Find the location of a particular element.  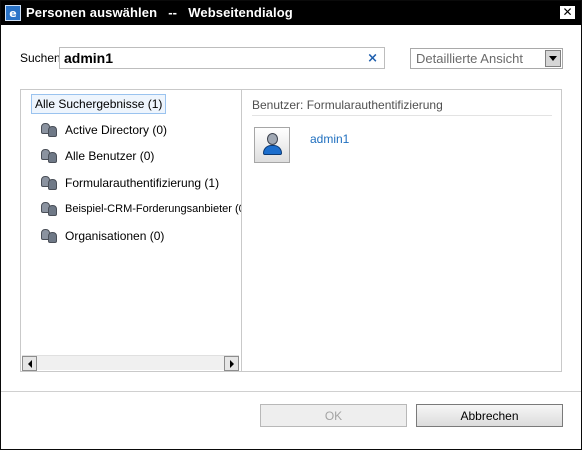

scroll-left-button is located at coordinates (29, 363).